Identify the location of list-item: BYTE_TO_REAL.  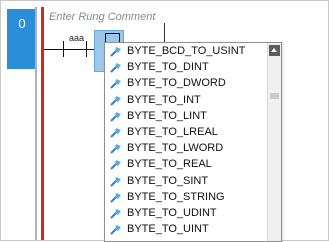
(186, 164).